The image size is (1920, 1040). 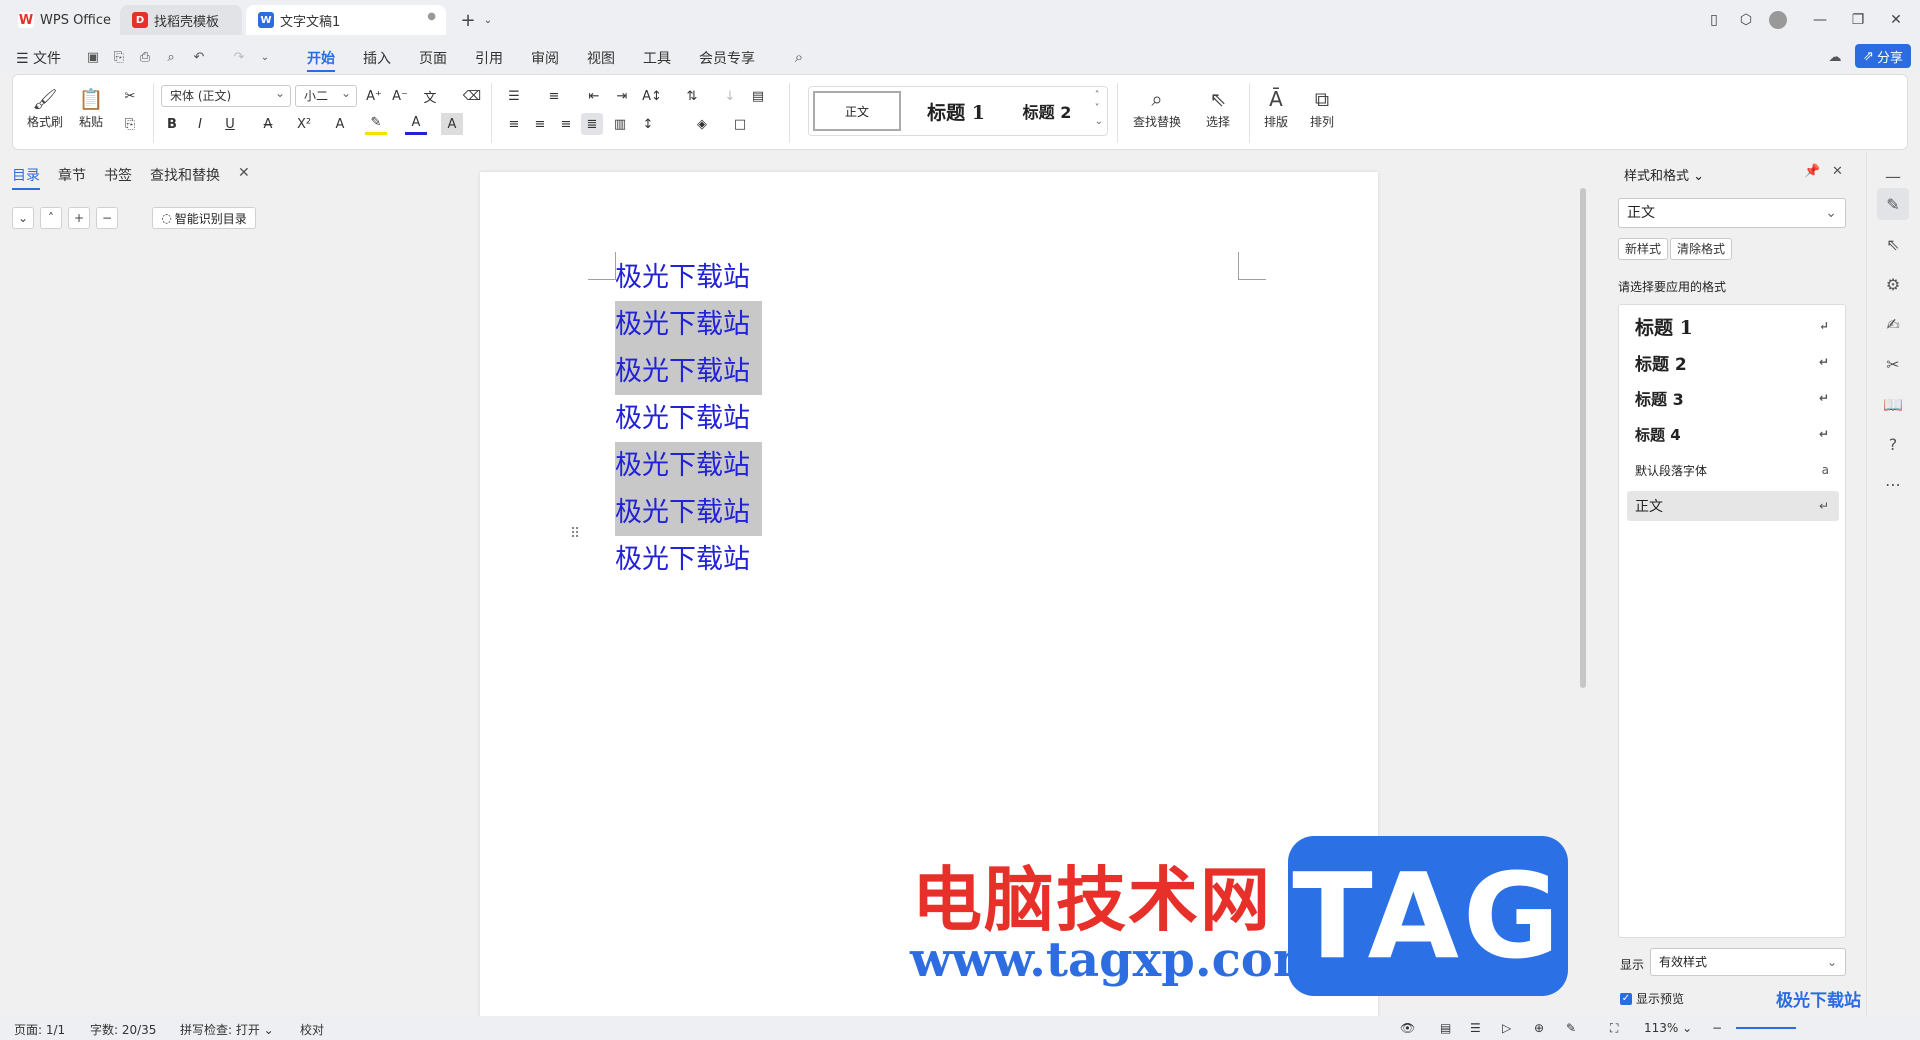 What do you see at coordinates (1276, 107) in the screenshot?
I see `layout-button: Ā 排版` at bounding box center [1276, 107].